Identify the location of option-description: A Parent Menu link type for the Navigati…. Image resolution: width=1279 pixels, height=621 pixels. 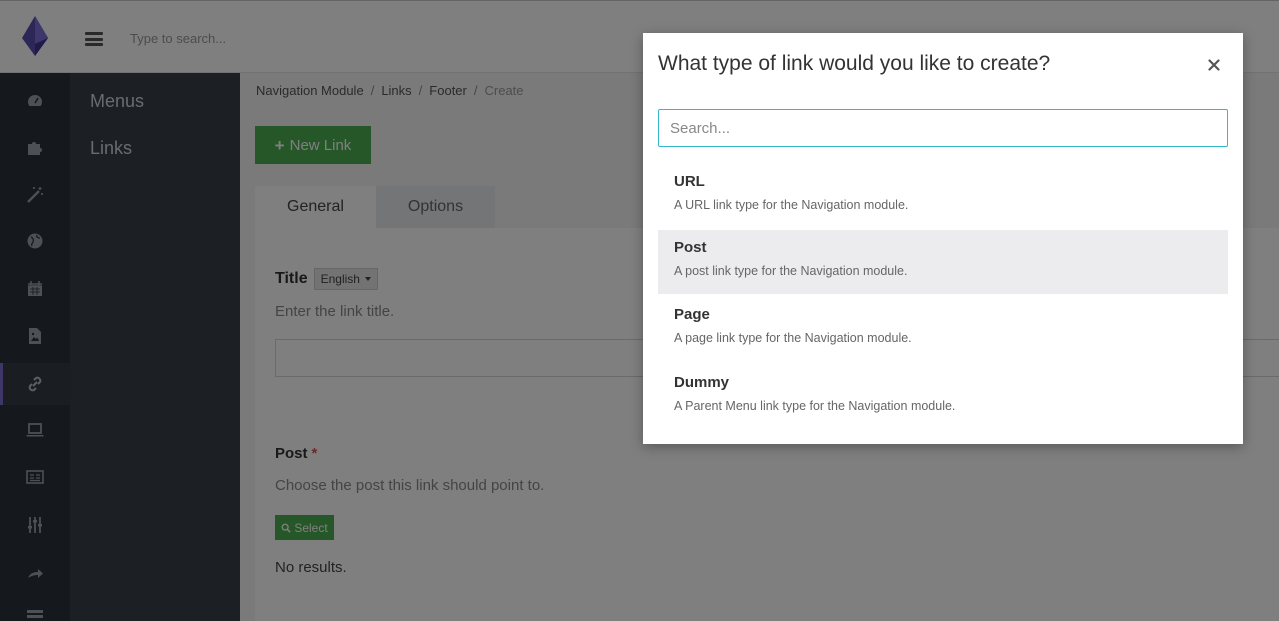
(815, 406).